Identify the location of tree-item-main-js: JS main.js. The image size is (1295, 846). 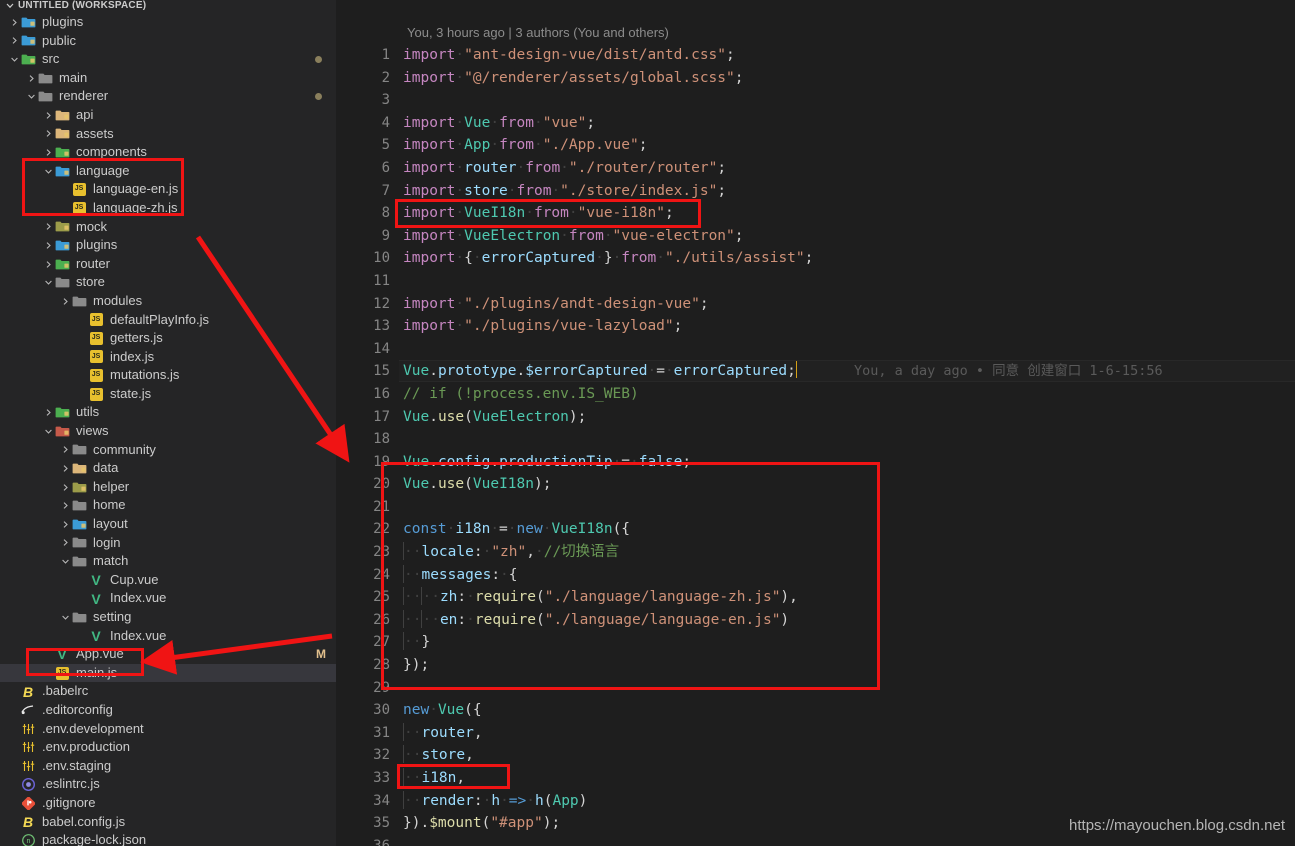
(168, 673).